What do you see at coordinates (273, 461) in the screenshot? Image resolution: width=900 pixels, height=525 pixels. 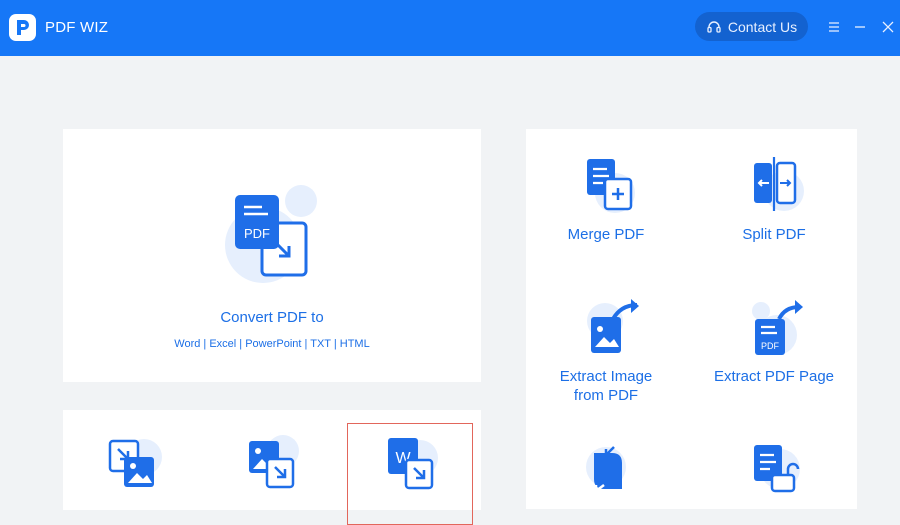 I see `image-to-pdf-icon` at bounding box center [273, 461].